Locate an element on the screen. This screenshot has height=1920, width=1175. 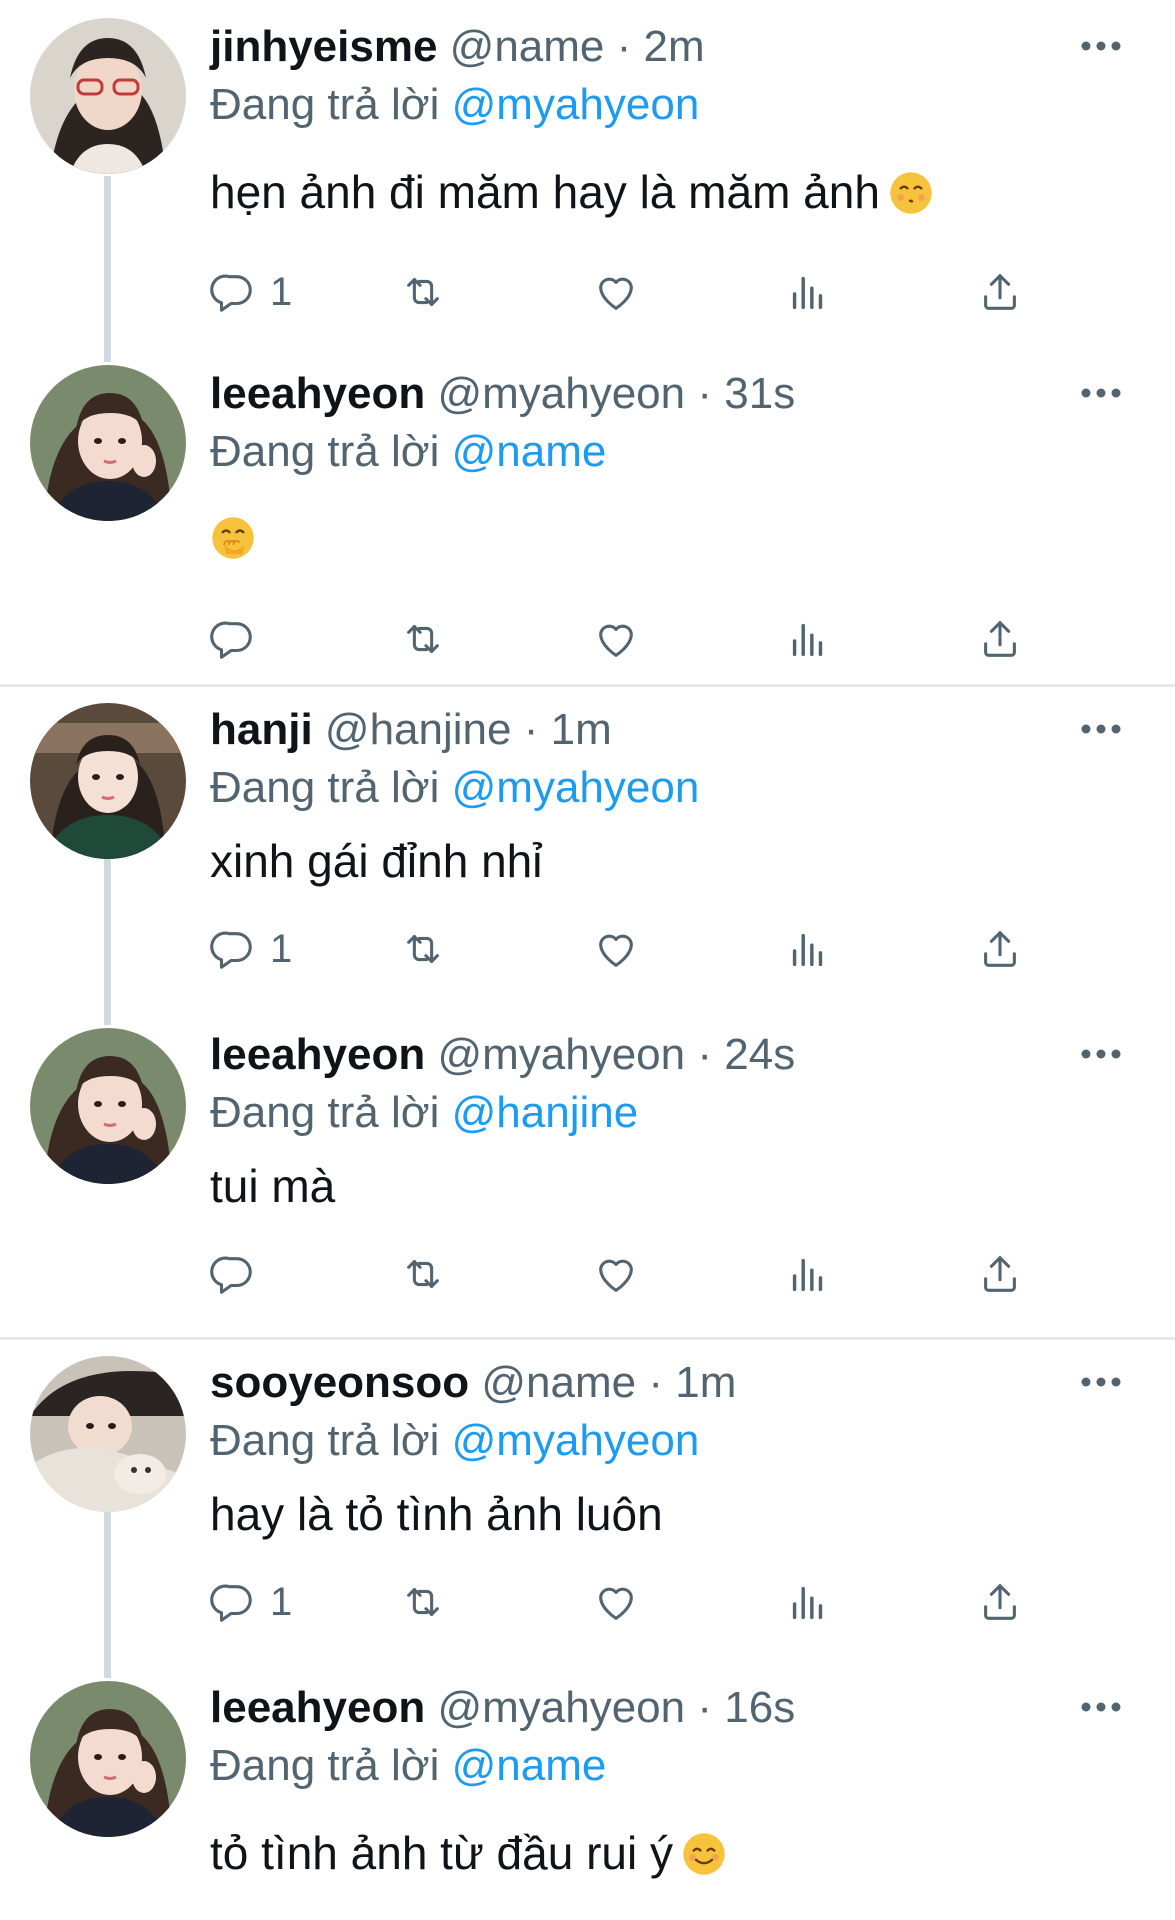
smiling-face-icon is located at coordinates (704, 1854).